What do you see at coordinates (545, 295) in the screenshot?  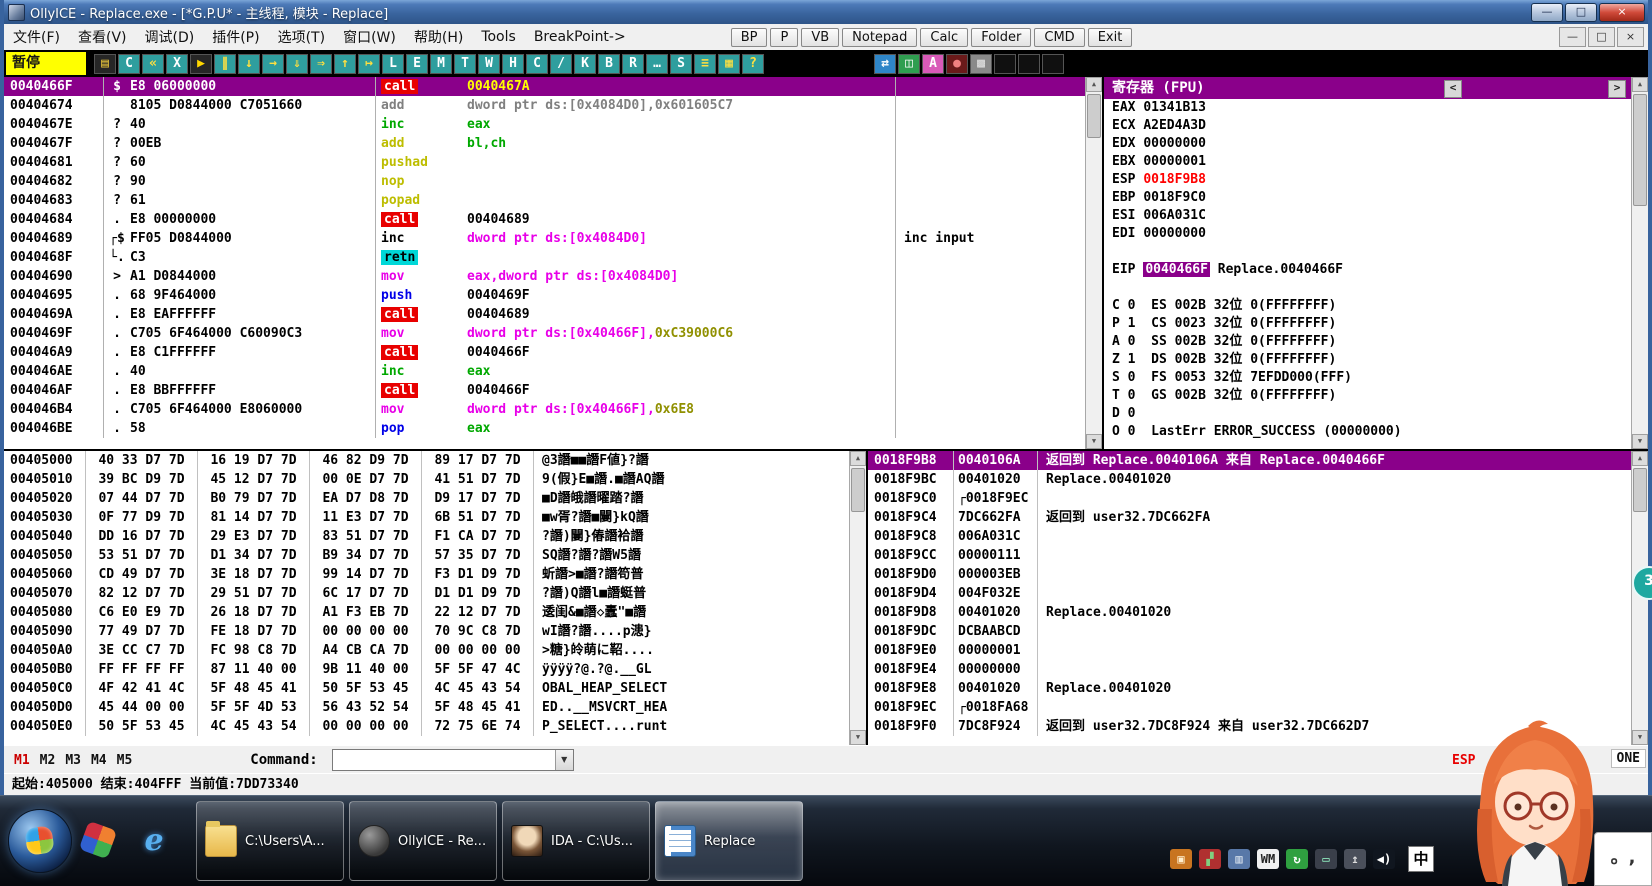 I see `disasm-row: 00404695. 68 9F464000 push 0040469F` at bounding box center [545, 295].